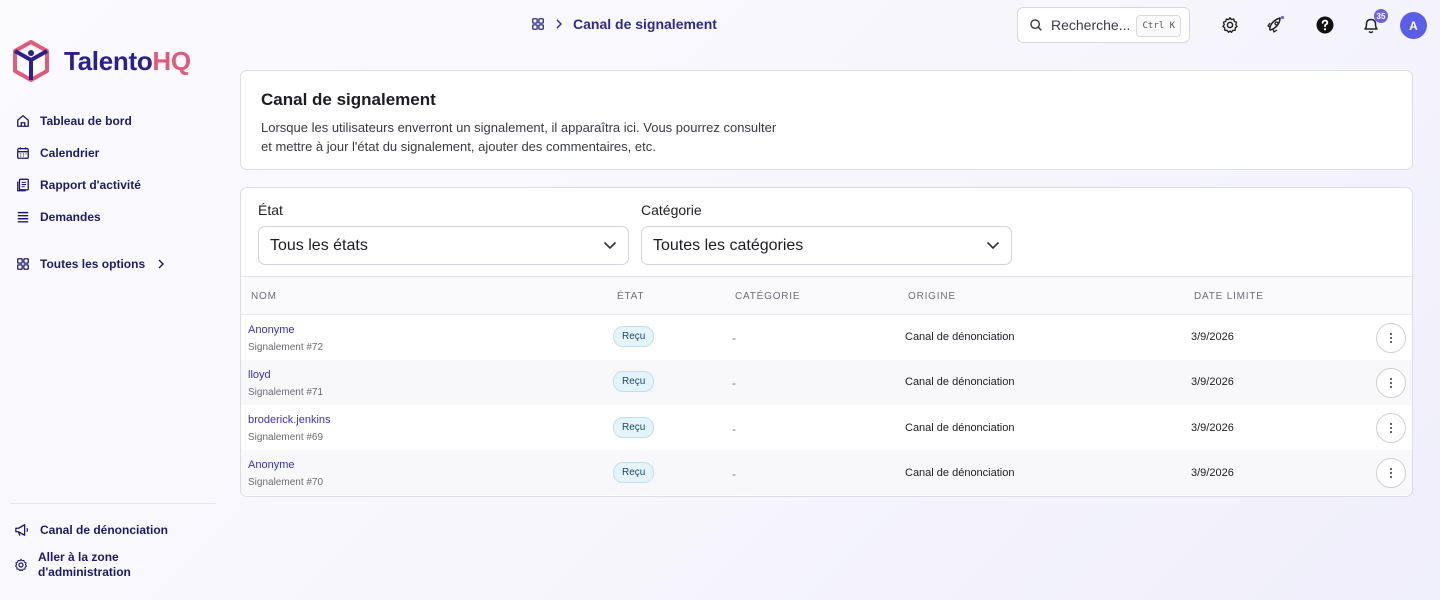 Image resolution: width=1440 pixels, height=600 pixels. I want to click on search-input: Recherche... Ctrl K, so click(1103, 25).